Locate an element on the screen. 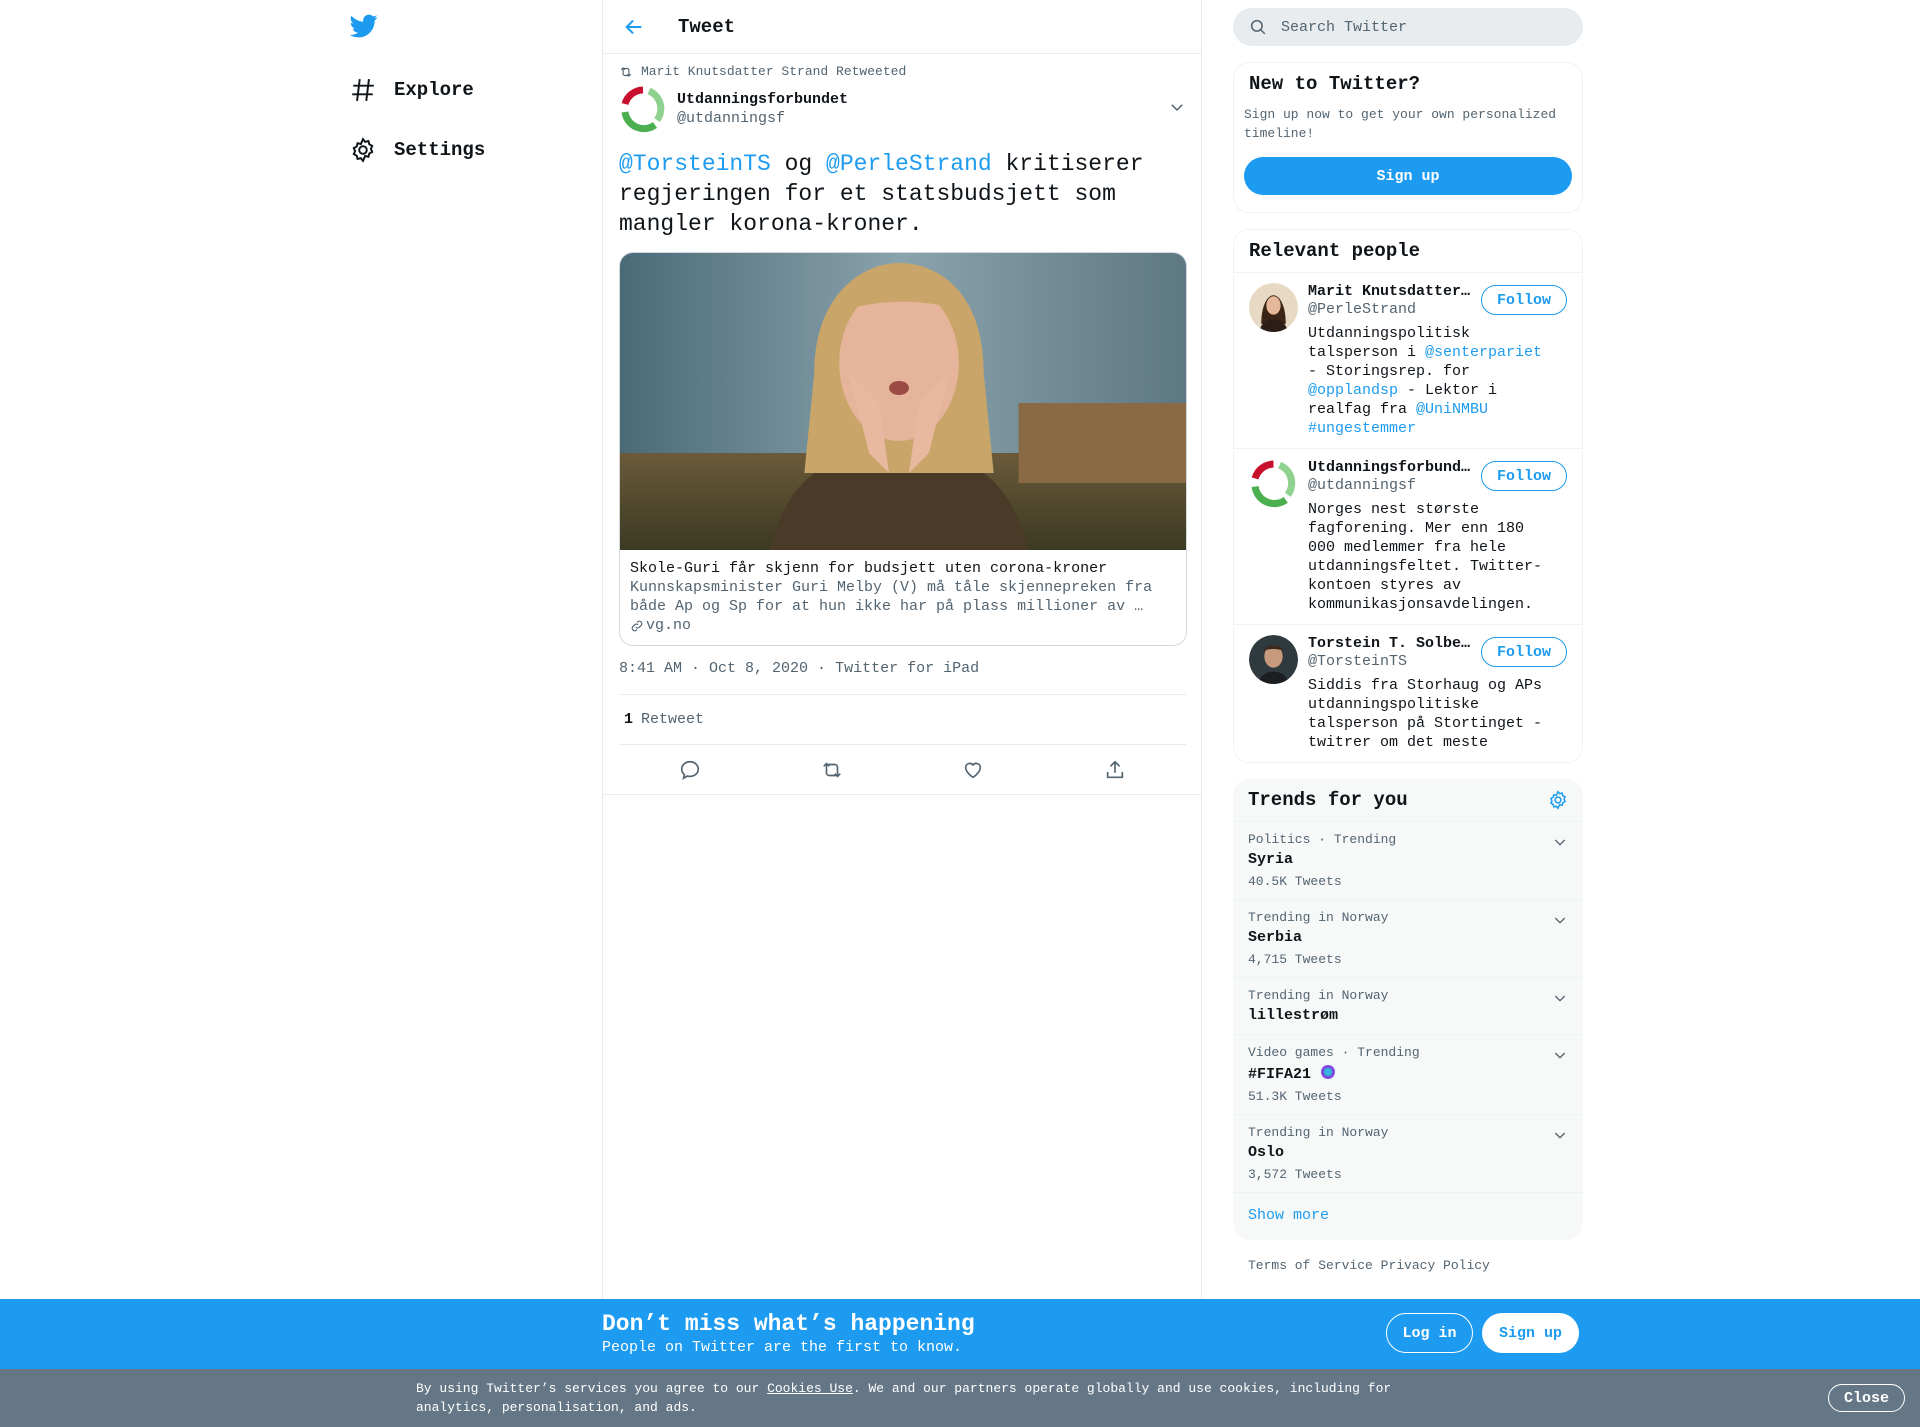 This screenshot has height=1427, width=1920. nav-settings: Settings is located at coordinates (465, 150).